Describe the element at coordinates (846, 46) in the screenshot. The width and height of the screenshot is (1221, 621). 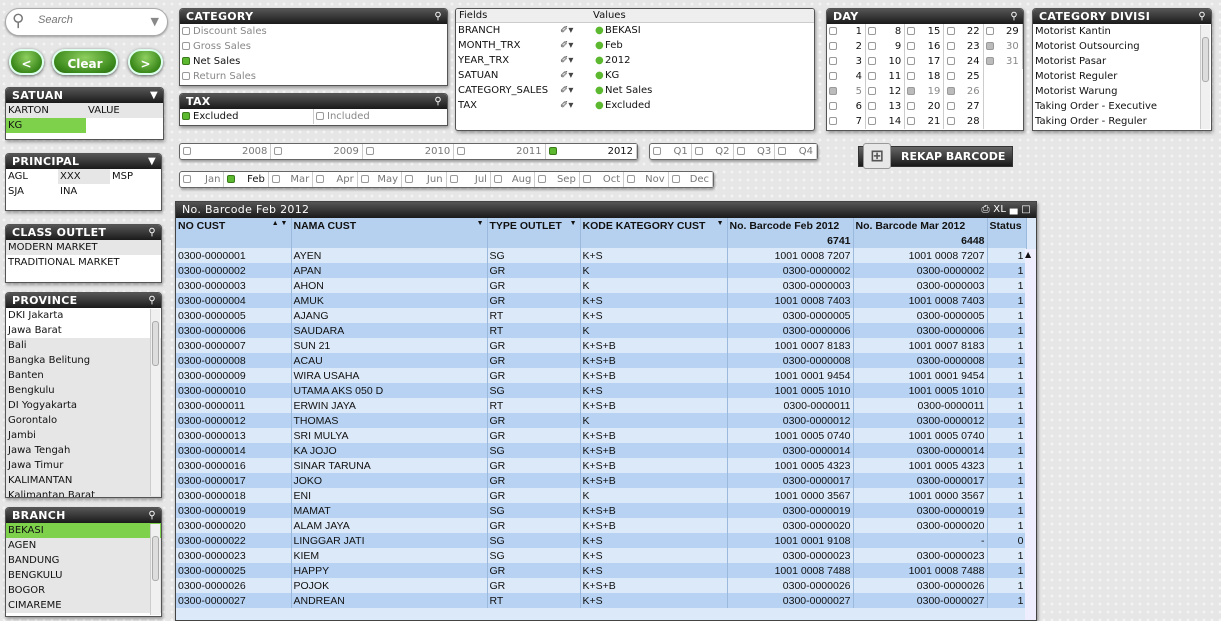
I see `day-item: 2` at that location.